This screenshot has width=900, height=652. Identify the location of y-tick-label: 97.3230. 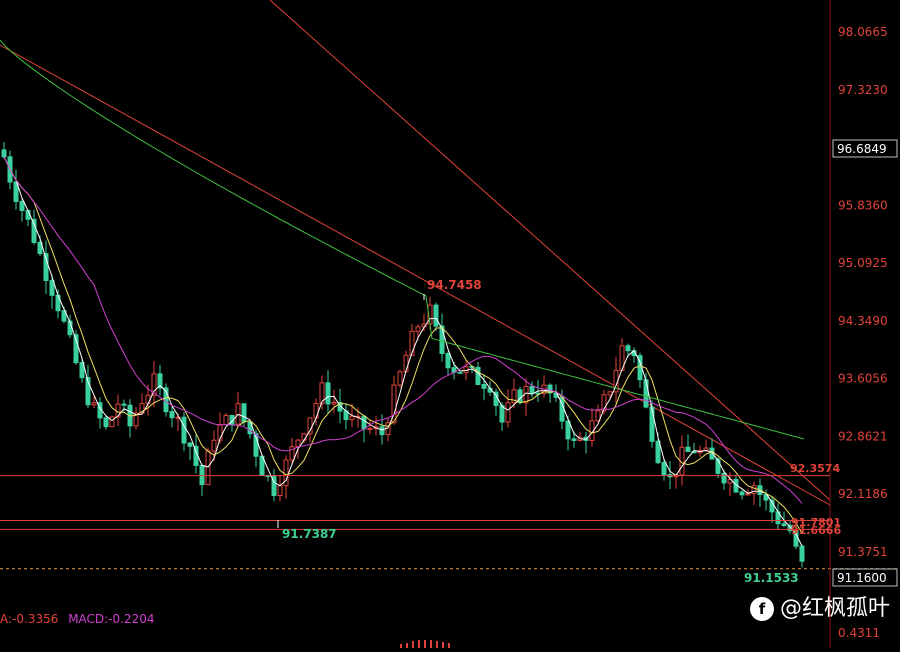
(863, 90).